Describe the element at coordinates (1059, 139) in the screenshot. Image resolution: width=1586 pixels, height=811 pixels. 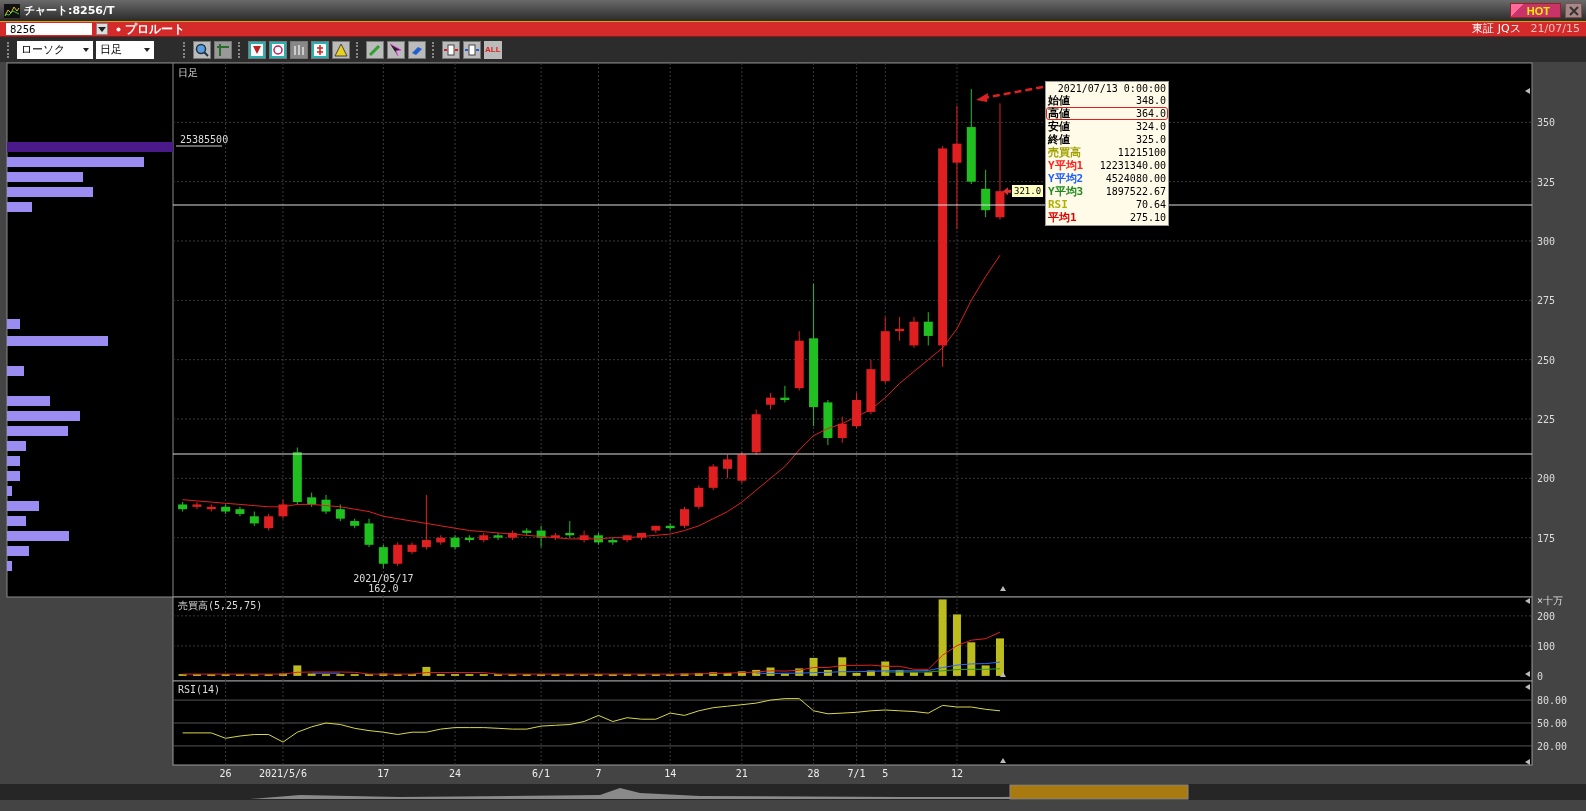
I see `tooltip-label: 終値` at that location.